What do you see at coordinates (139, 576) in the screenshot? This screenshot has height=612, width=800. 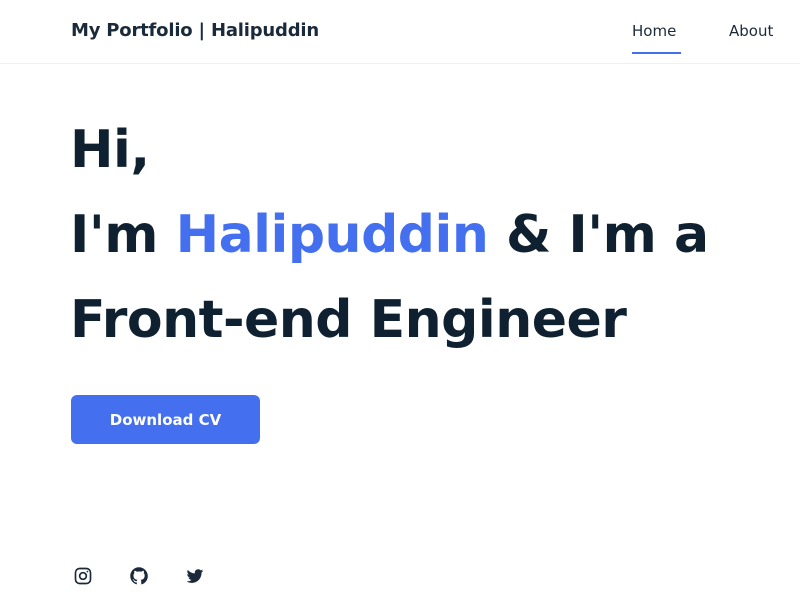 I see `github-icon` at bounding box center [139, 576].